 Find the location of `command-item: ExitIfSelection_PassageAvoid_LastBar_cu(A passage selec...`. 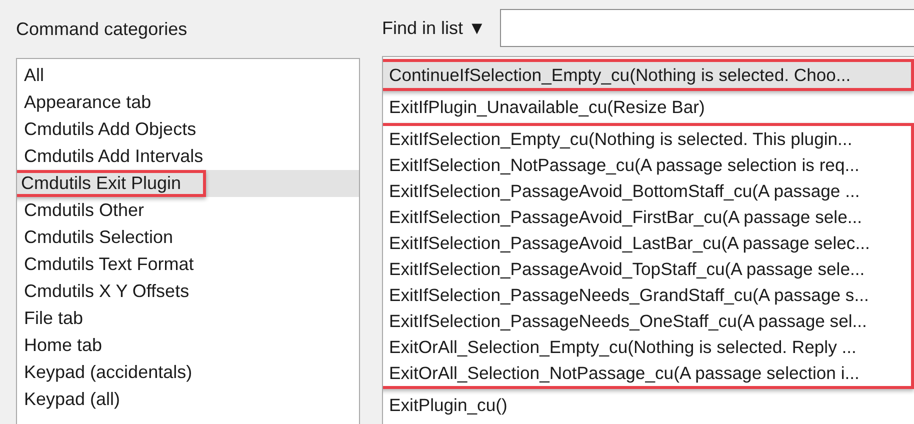

command-item: ExitIfSelection_PassageAvoid_LastBar_cu(A passage selec... is located at coordinates (647, 243).